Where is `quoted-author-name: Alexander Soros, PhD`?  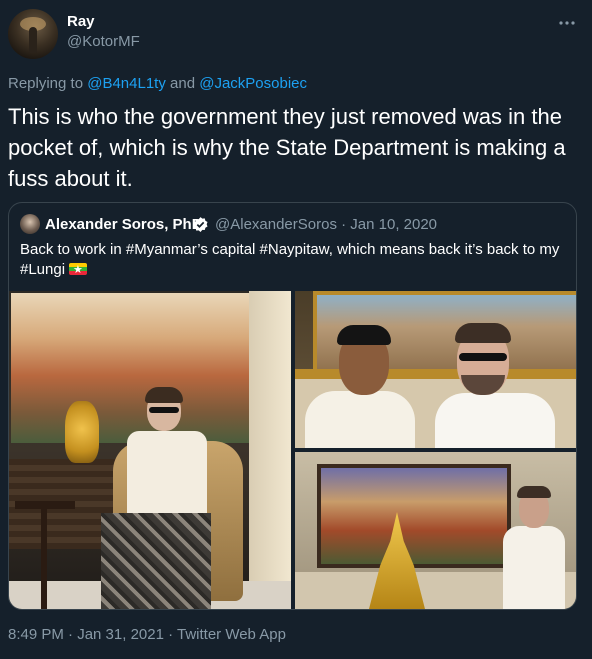 quoted-author-name: Alexander Soros, PhD is located at coordinates (124, 224).